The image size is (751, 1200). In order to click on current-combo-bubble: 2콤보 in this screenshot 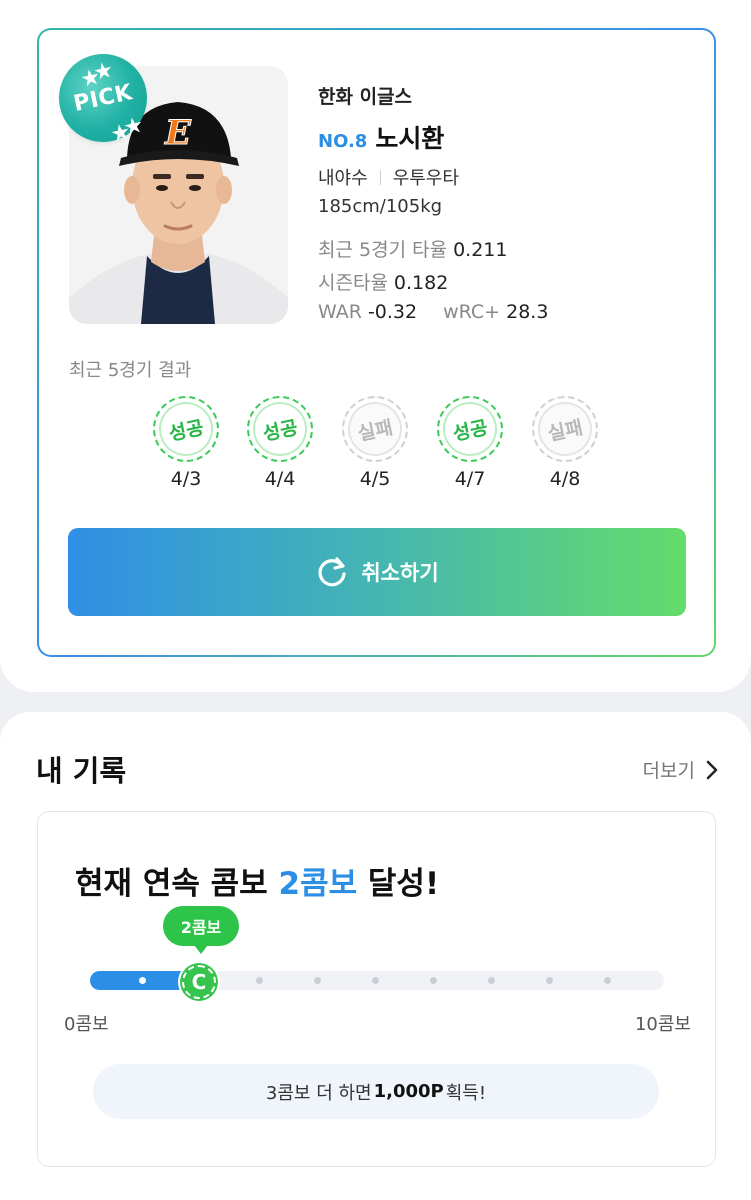, I will do `click(201, 930)`.